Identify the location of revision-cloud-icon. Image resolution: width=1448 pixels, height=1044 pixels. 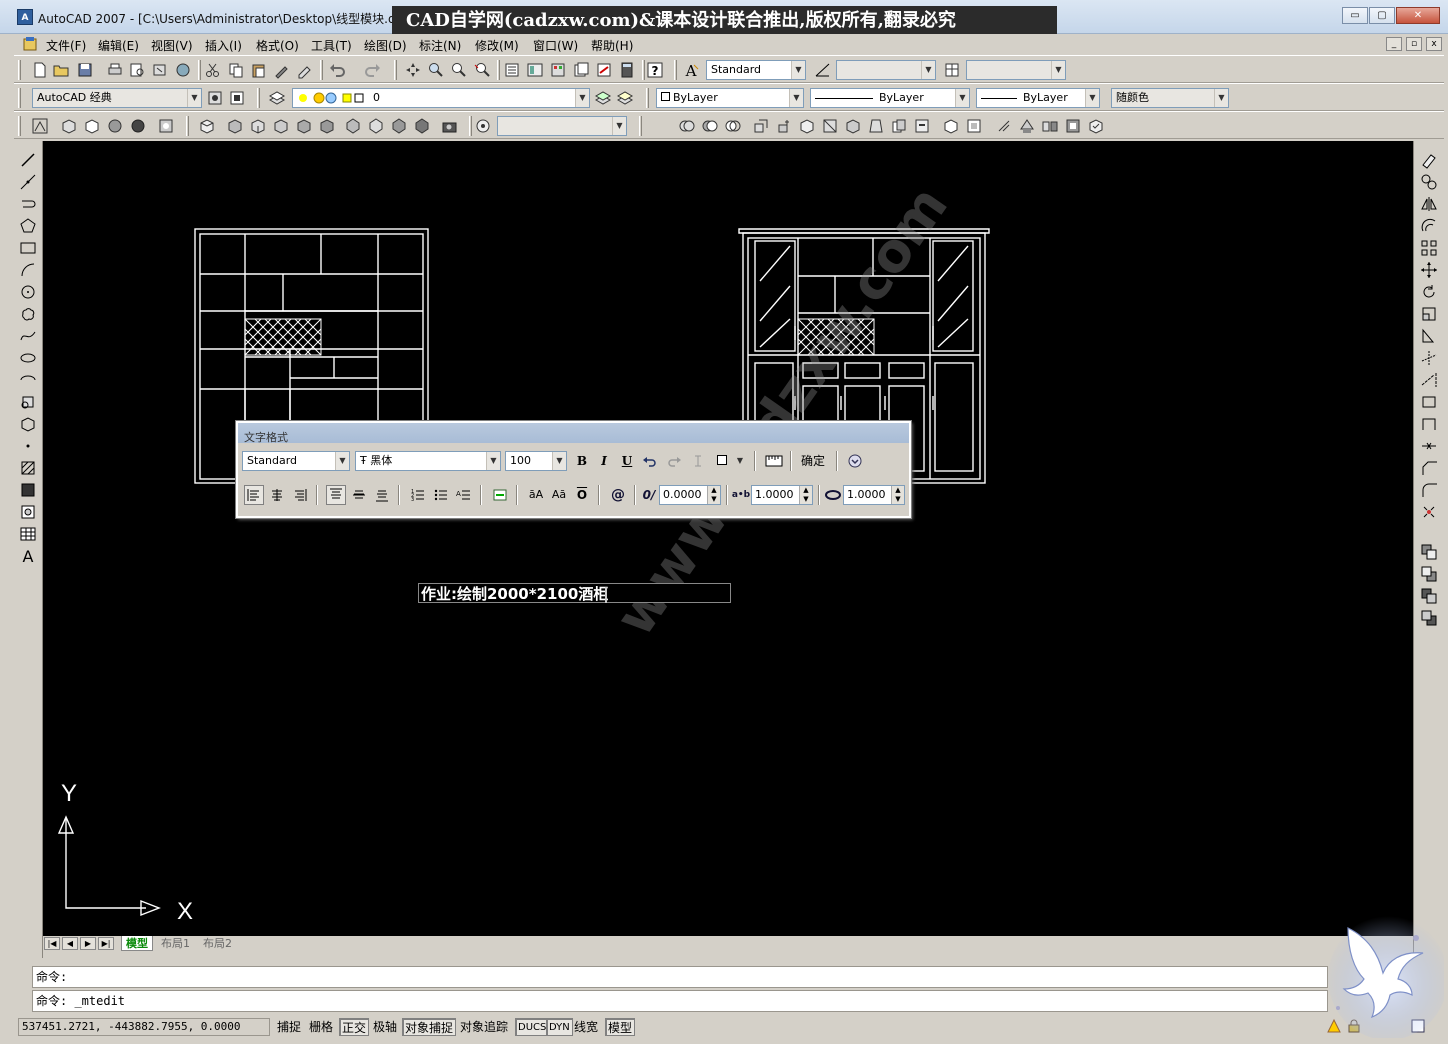
(28, 314).